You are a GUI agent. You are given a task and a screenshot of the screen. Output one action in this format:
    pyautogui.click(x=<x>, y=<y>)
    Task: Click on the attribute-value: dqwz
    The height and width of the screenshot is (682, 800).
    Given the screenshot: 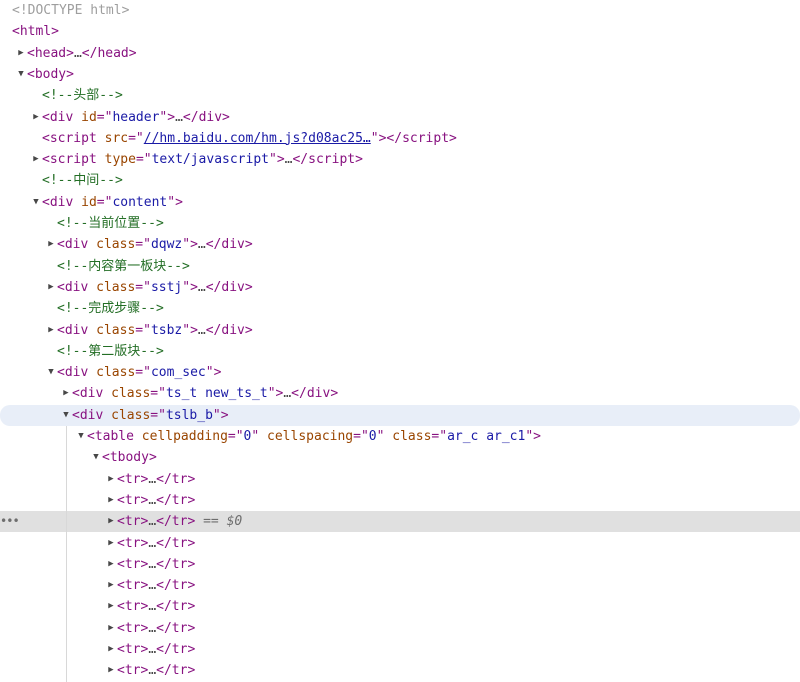 What is the action you would take?
    pyautogui.click(x=166, y=245)
    